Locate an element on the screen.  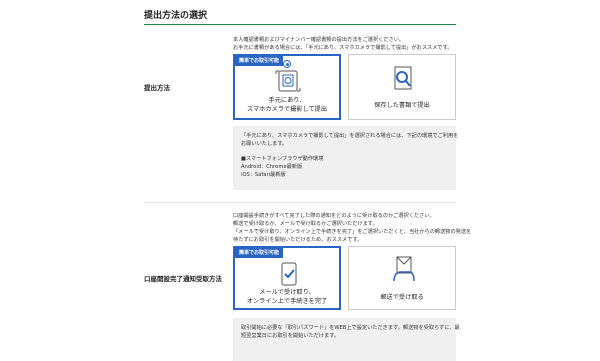
option-camera-submit: 簡単でお取引可能 手元にあり、 スマホカメラで撮影して提出 is located at coordinates (287, 87).